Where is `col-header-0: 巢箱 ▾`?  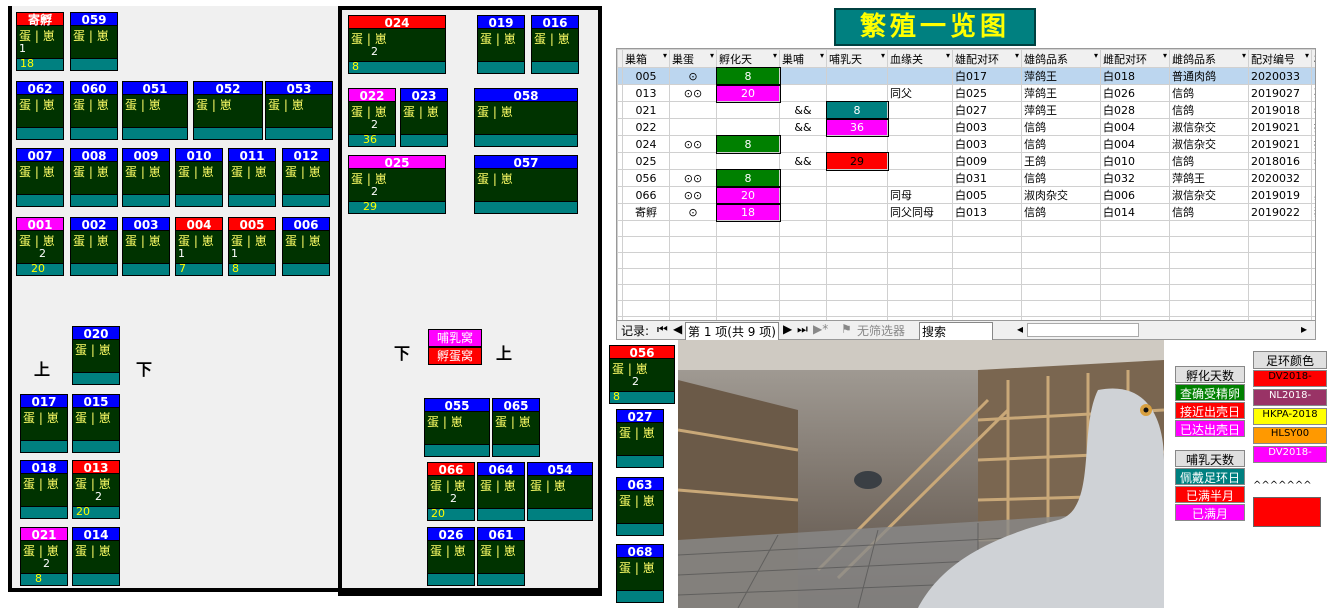
col-header-0: 巢箱 ▾ is located at coordinates (646, 58).